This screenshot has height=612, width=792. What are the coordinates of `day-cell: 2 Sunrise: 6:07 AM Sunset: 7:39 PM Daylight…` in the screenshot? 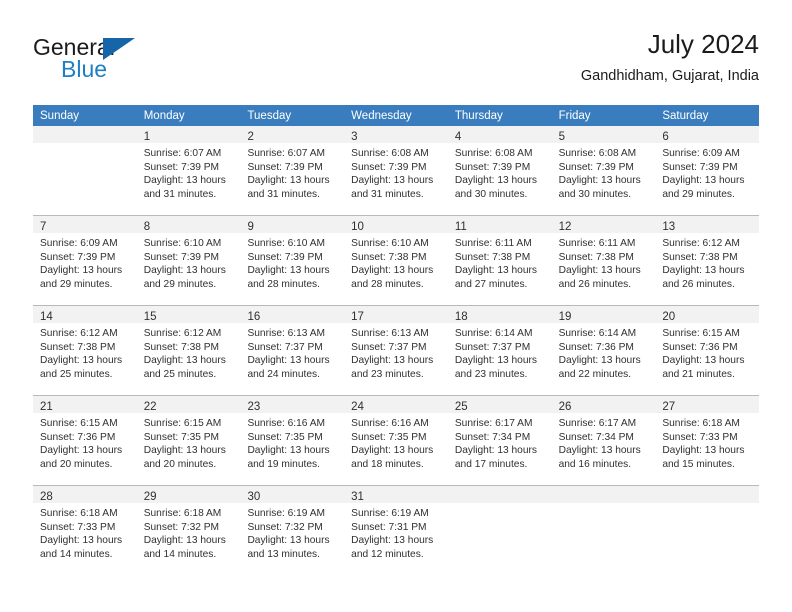 It's located at (292, 170).